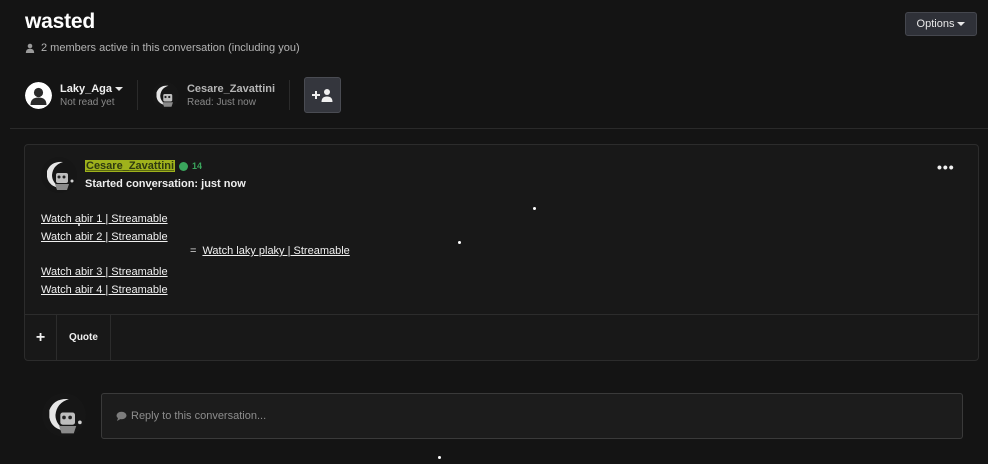 Image resolution: width=988 pixels, height=464 pixels. I want to click on participant-cesare-zavattini: Cesare_Zavattini Read: Just now, so click(213, 95).